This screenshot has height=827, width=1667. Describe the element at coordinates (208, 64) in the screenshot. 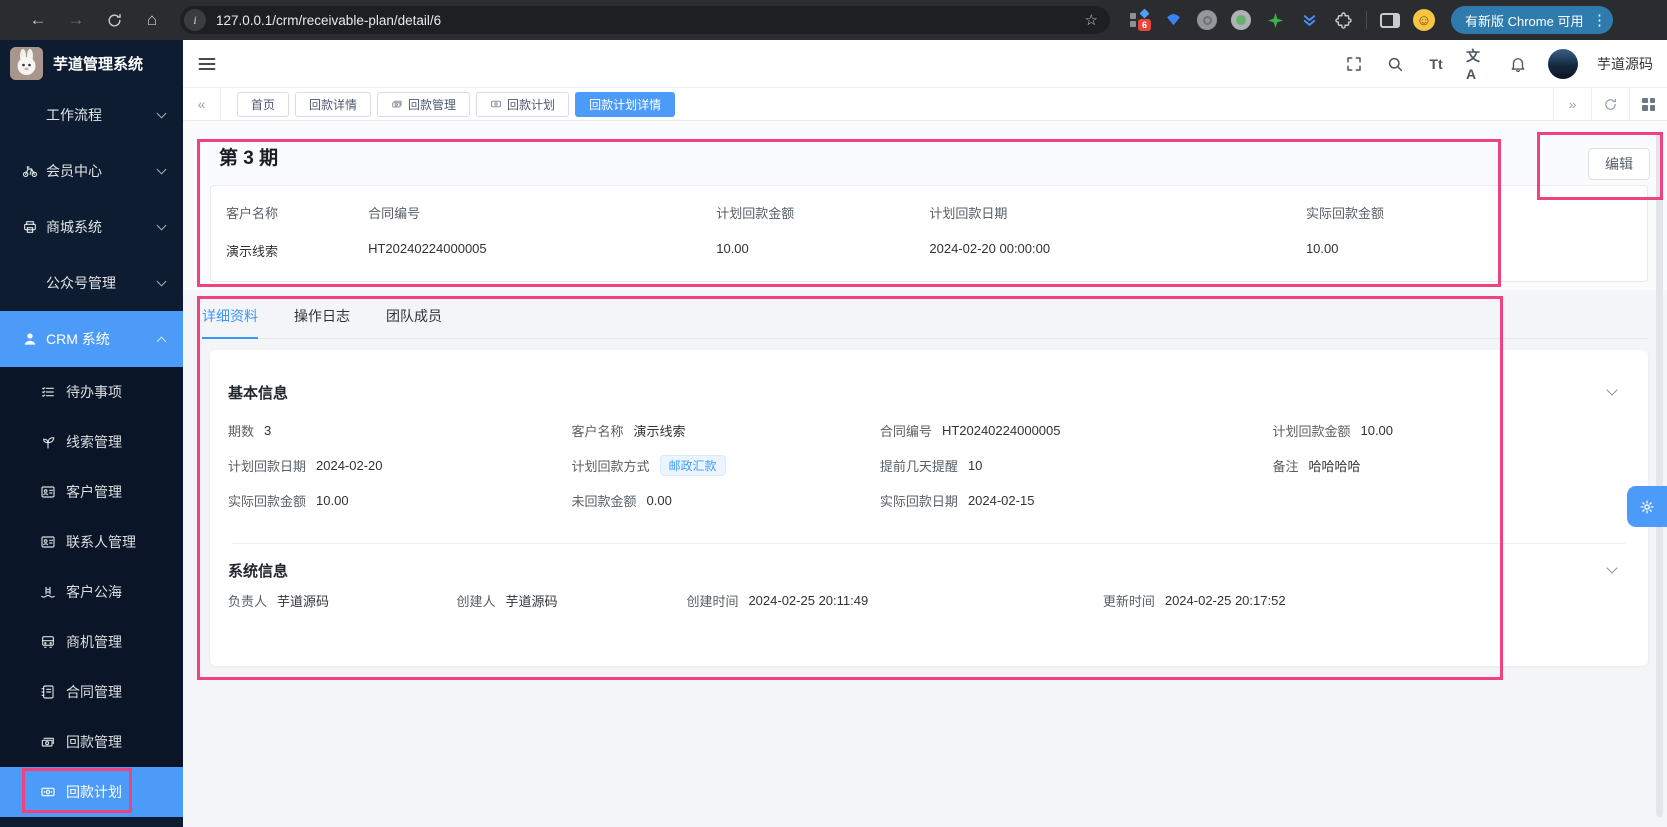

I see `menu-collapse-icon` at that location.